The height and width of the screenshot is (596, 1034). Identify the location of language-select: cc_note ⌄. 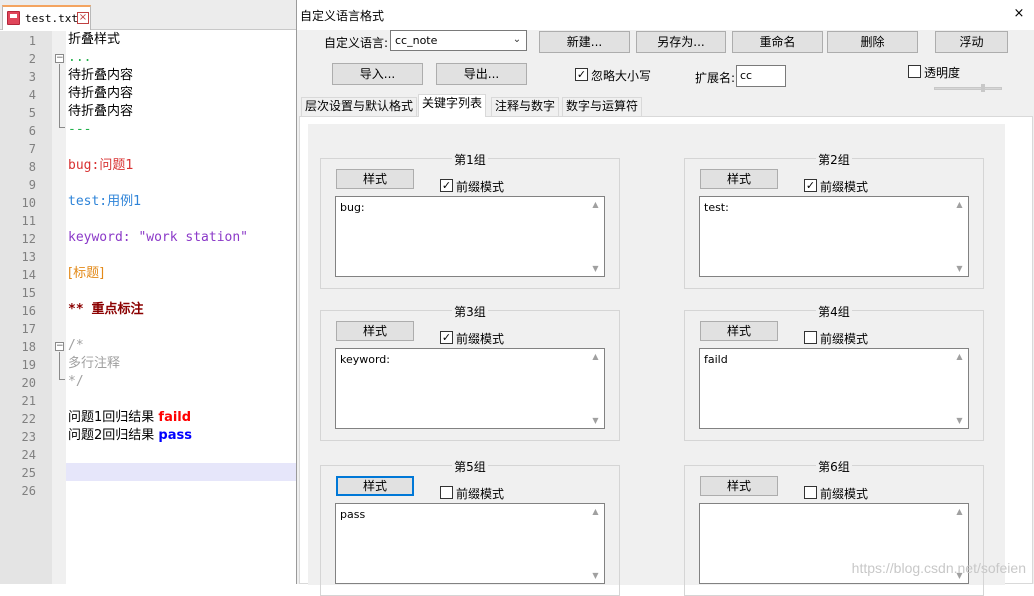
(458, 40).